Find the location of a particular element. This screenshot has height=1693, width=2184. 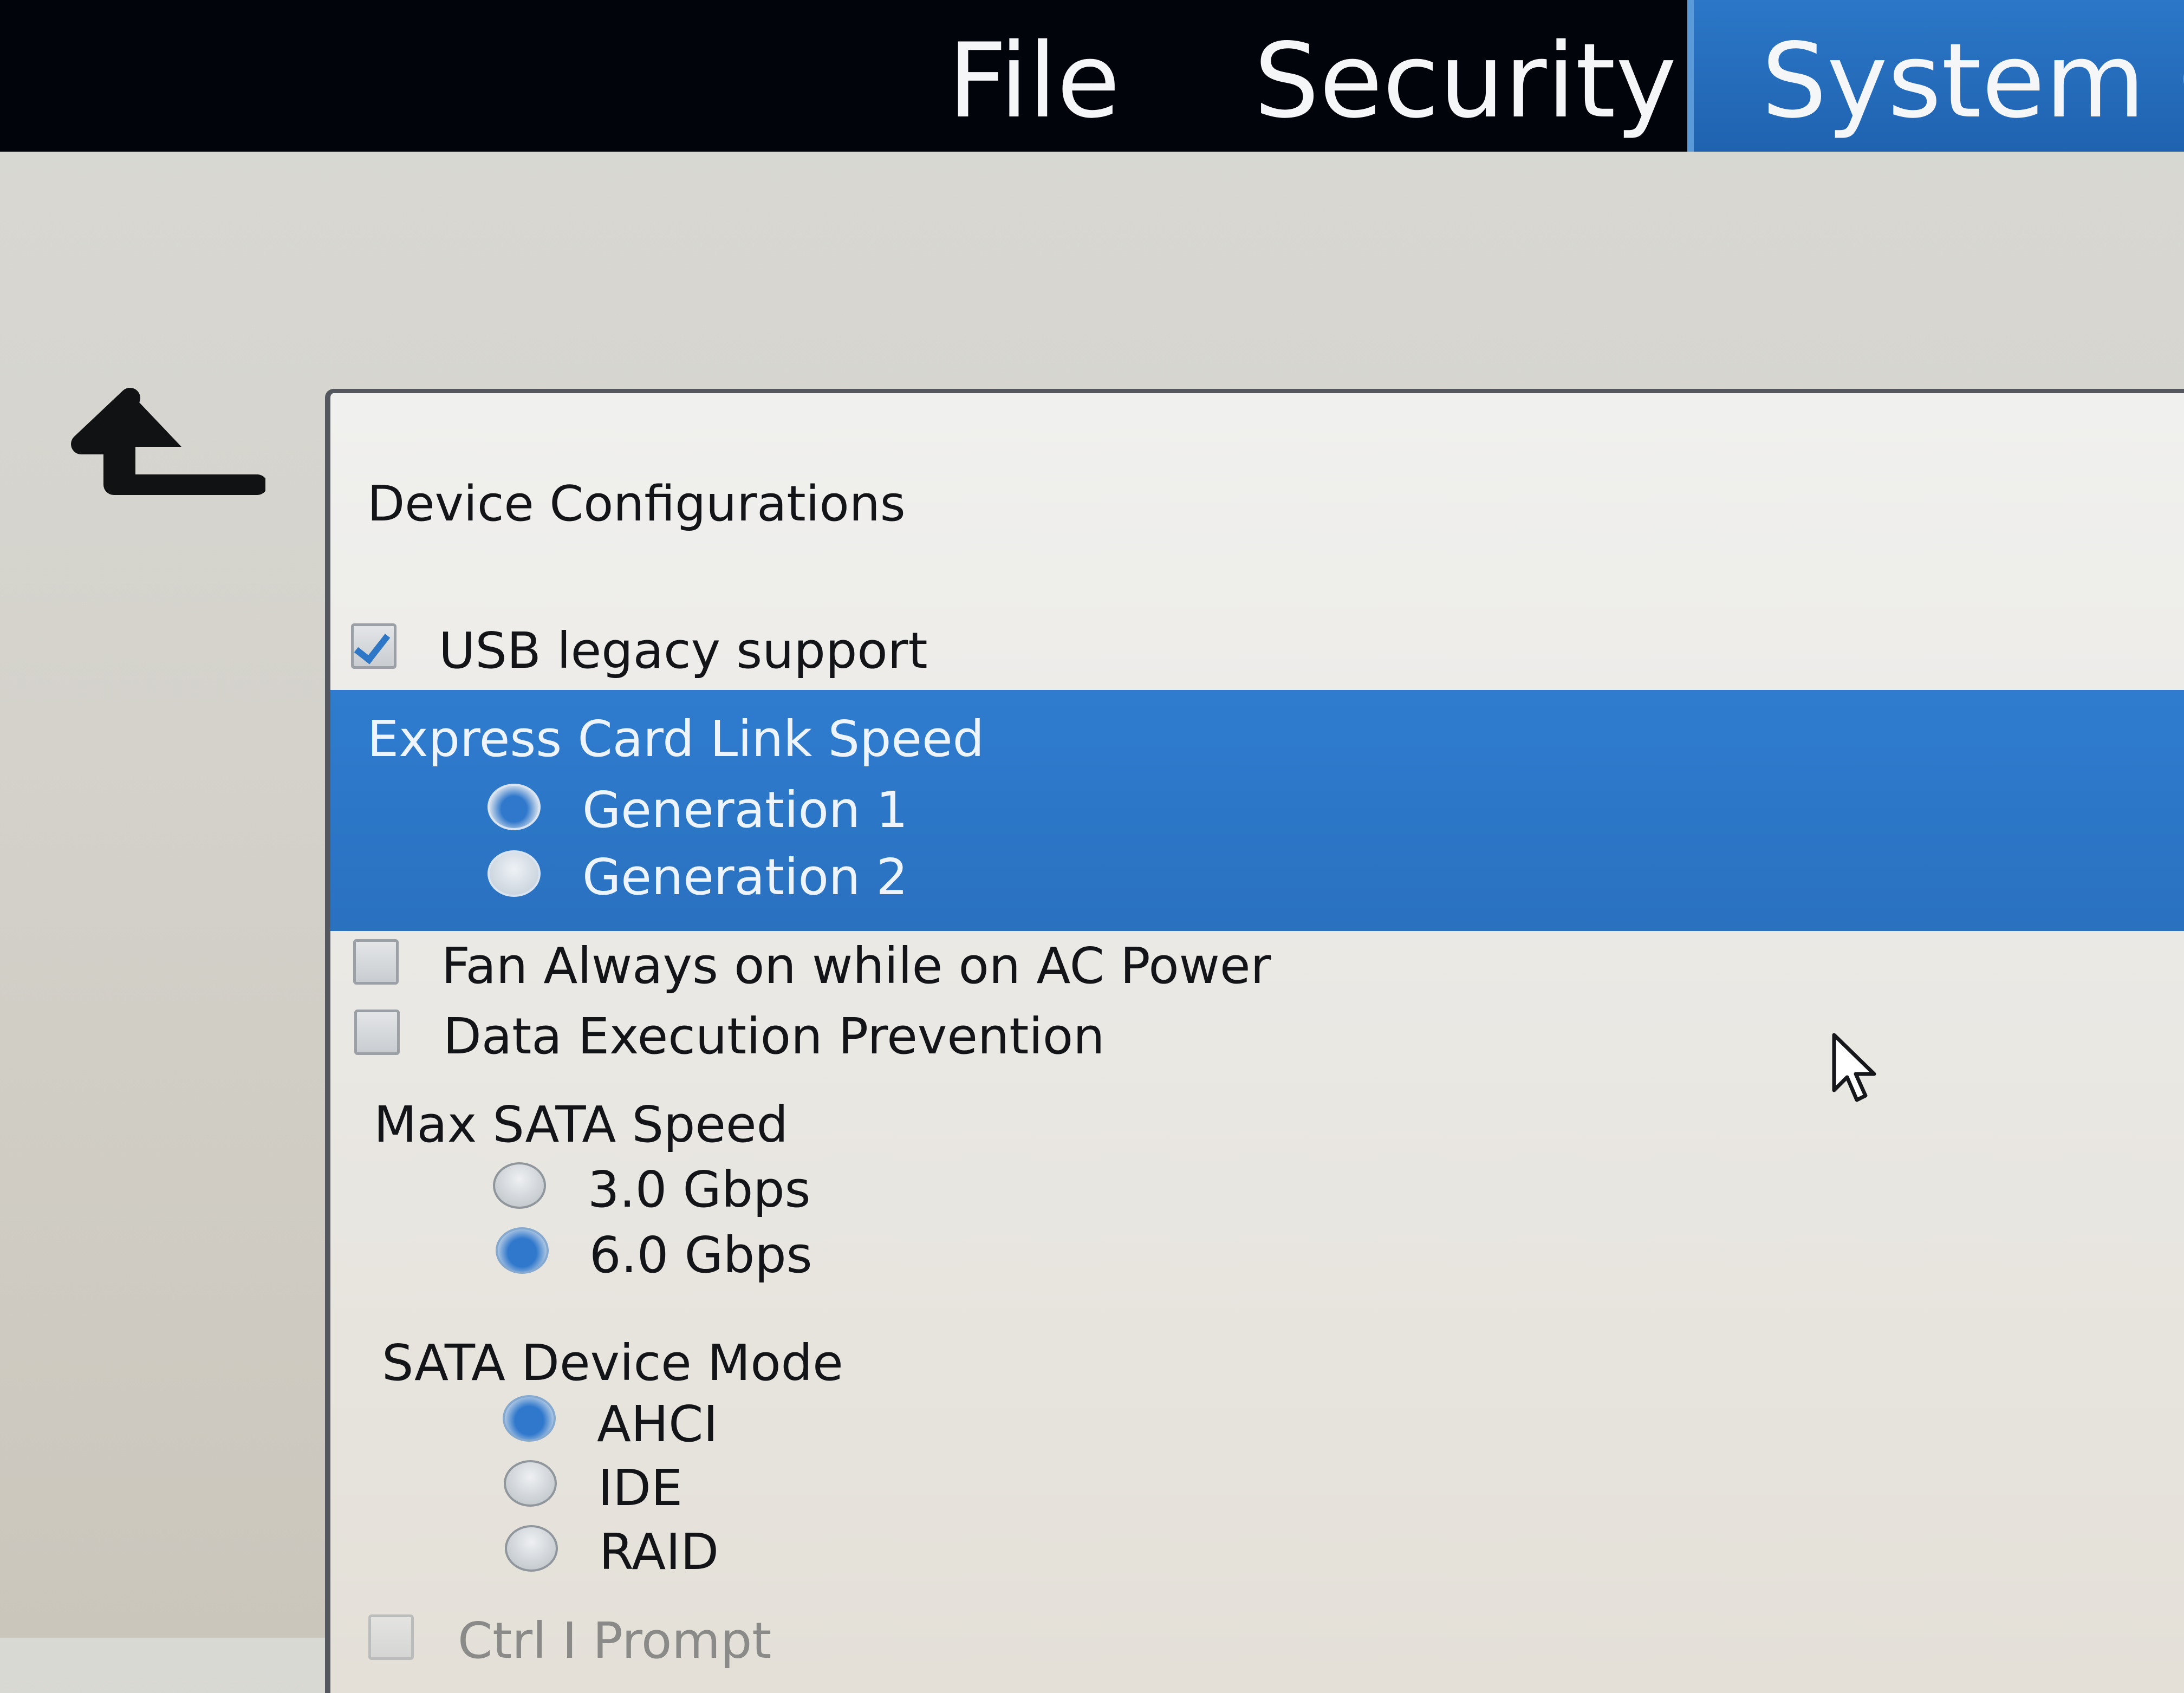

dep-label: Data Execution Prevention is located at coordinates (773, 1037).